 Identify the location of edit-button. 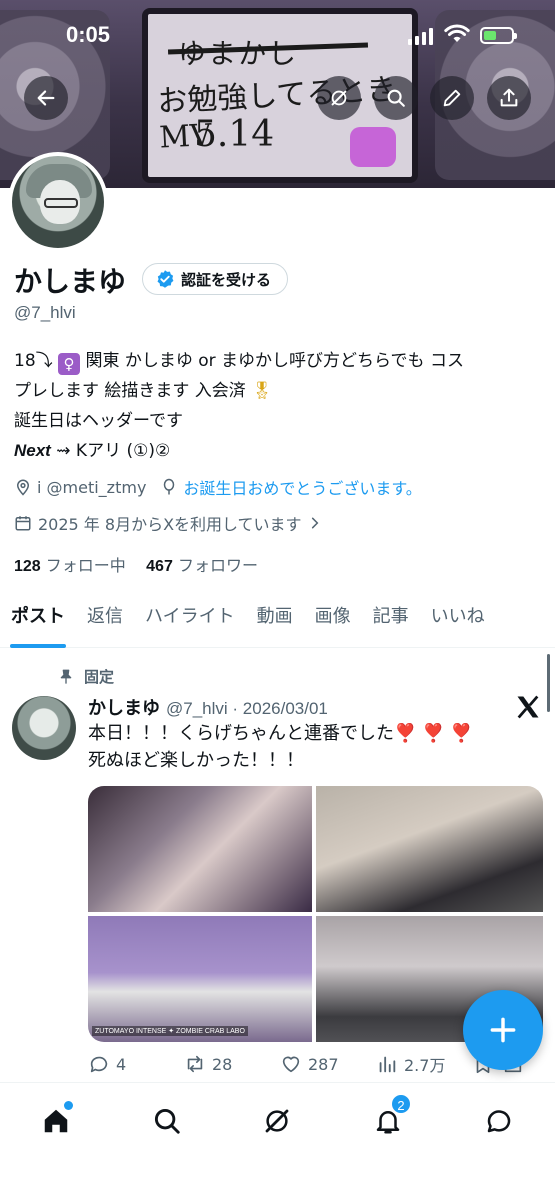
(452, 98).